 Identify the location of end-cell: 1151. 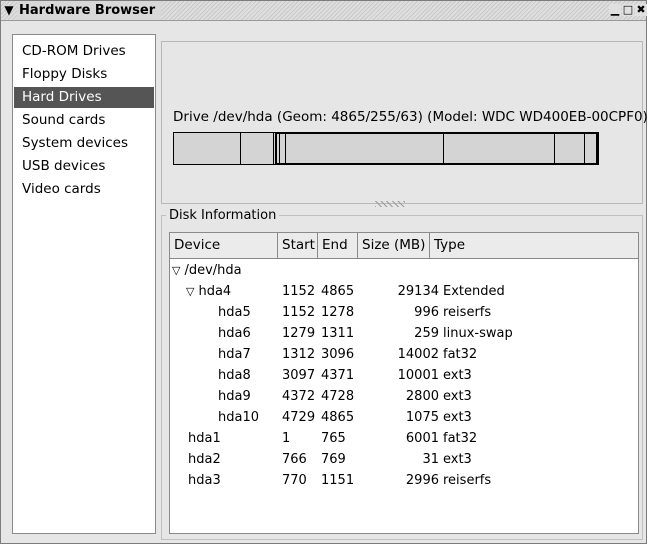
(338, 480).